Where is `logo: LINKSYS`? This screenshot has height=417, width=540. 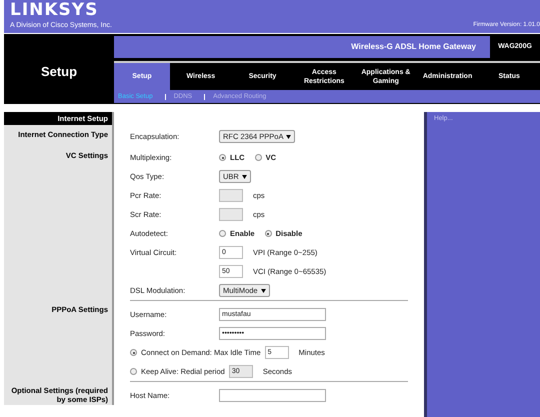
logo: LINKSYS is located at coordinates (55, 10).